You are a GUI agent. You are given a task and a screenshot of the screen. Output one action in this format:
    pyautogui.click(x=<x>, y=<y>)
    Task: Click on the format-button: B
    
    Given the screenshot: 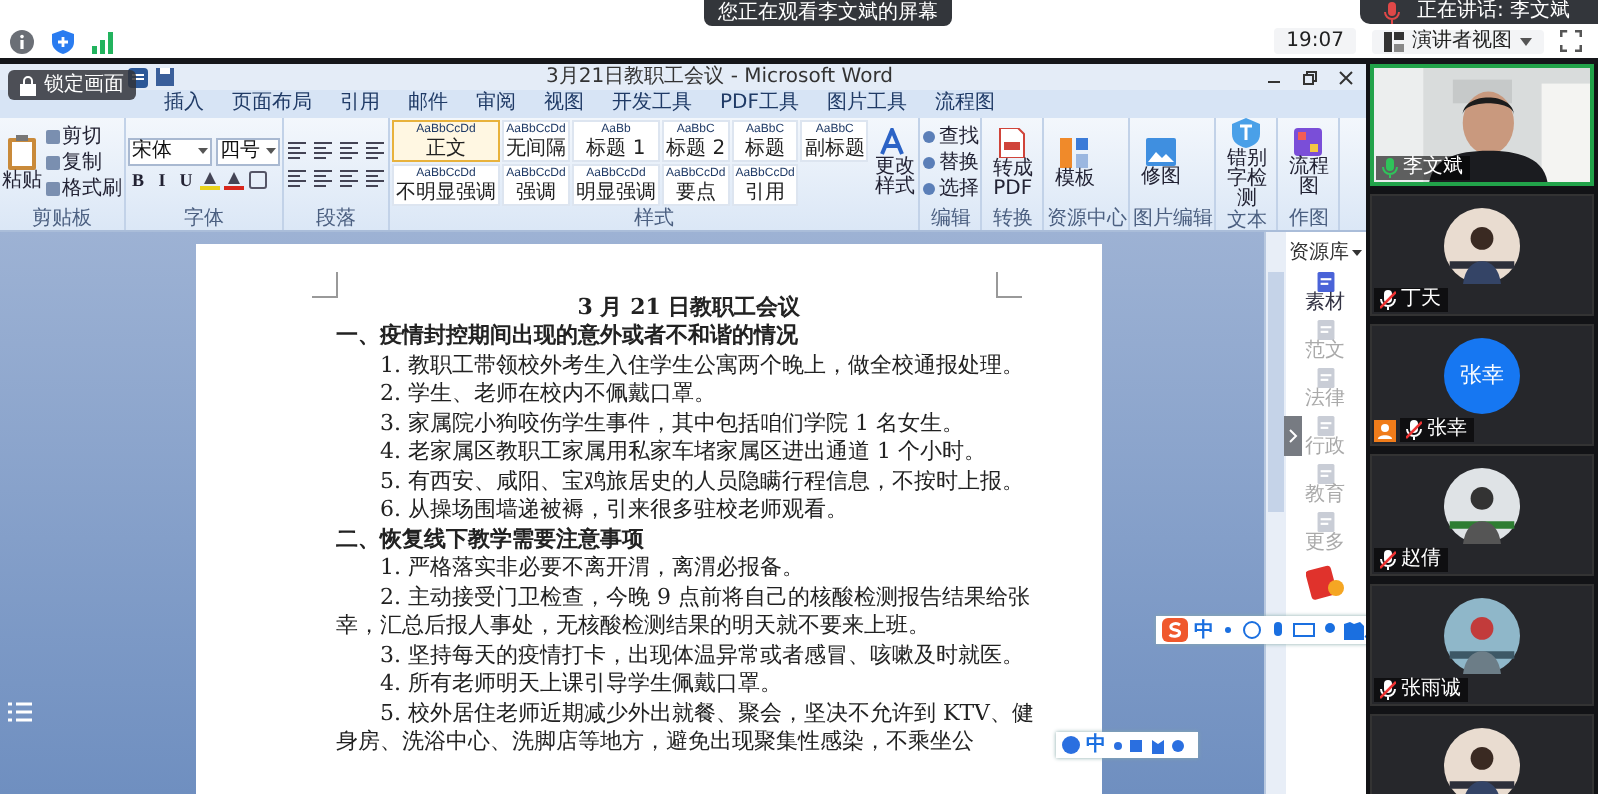 What is the action you would take?
    pyautogui.click(x=138, y=179)
    